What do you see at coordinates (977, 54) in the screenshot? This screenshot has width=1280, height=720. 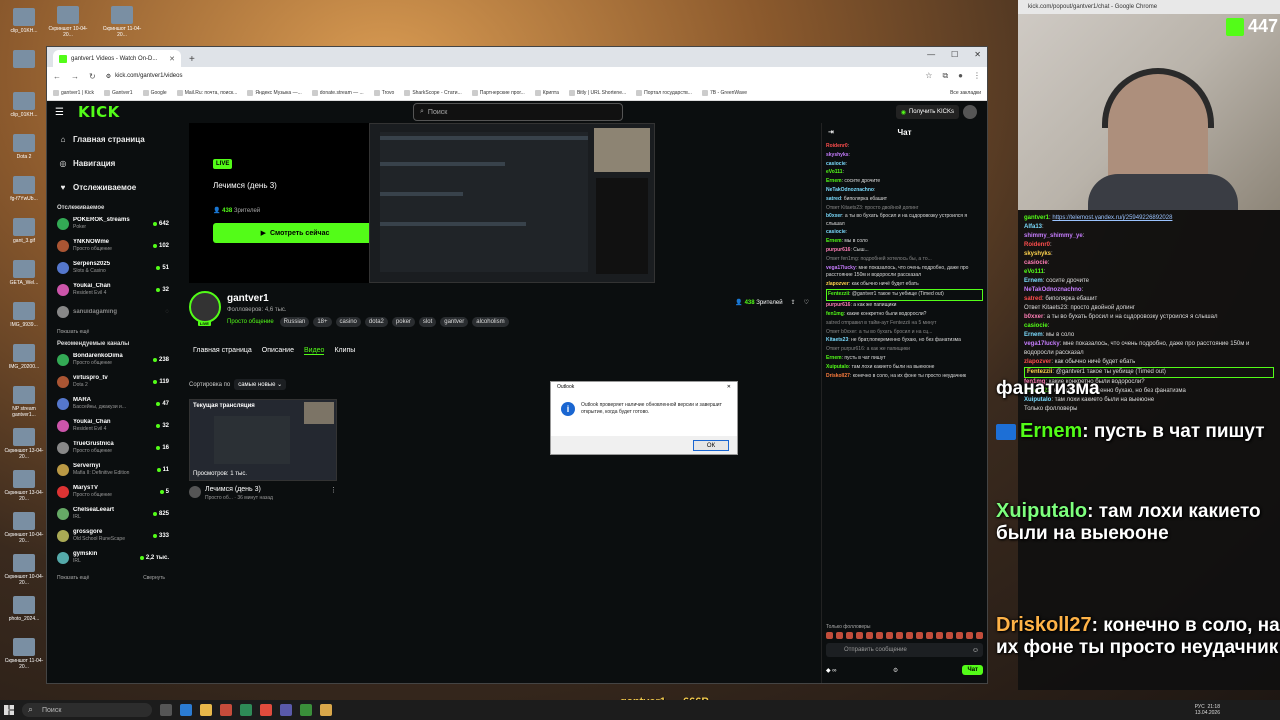 I see `close-window-icon: ✕` at bounding box center [977, 54].